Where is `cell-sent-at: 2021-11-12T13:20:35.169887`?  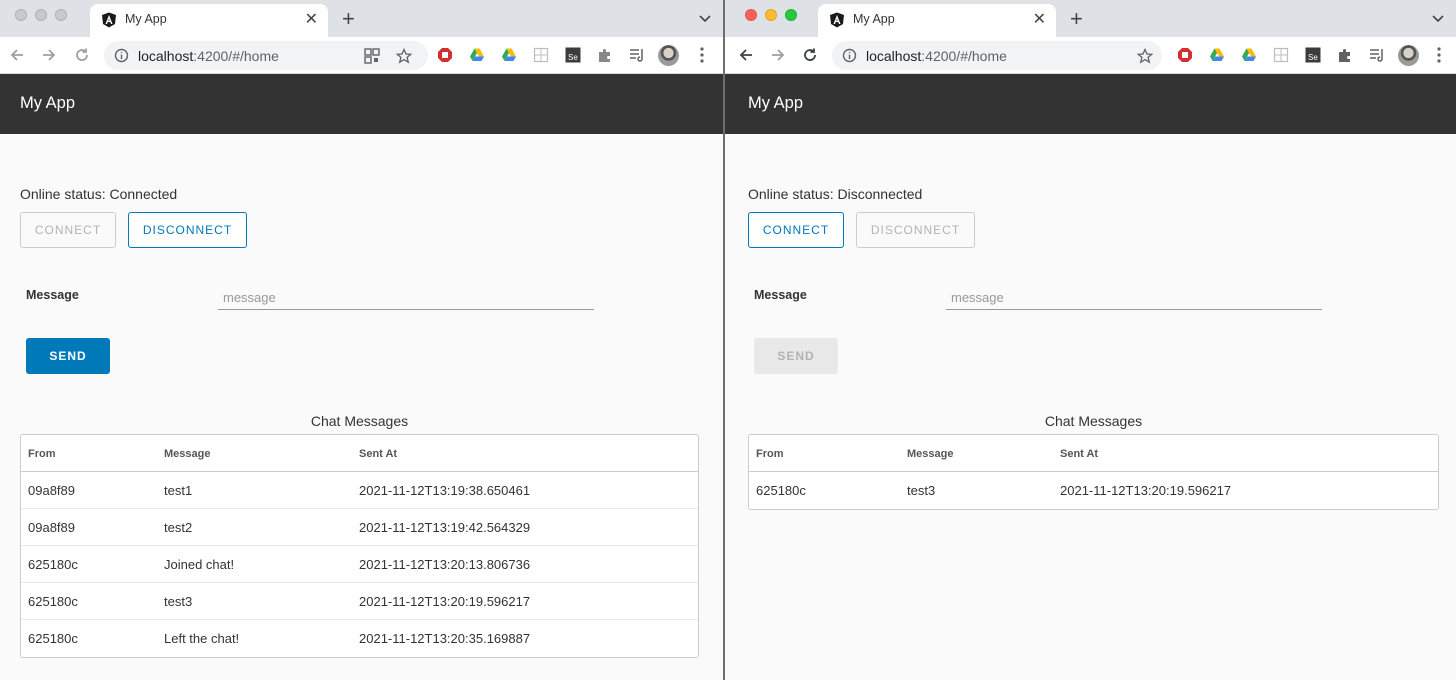 cell-sent-at: 2021-11-12T13:20:35.169887 is located at coordinates (445, 638).